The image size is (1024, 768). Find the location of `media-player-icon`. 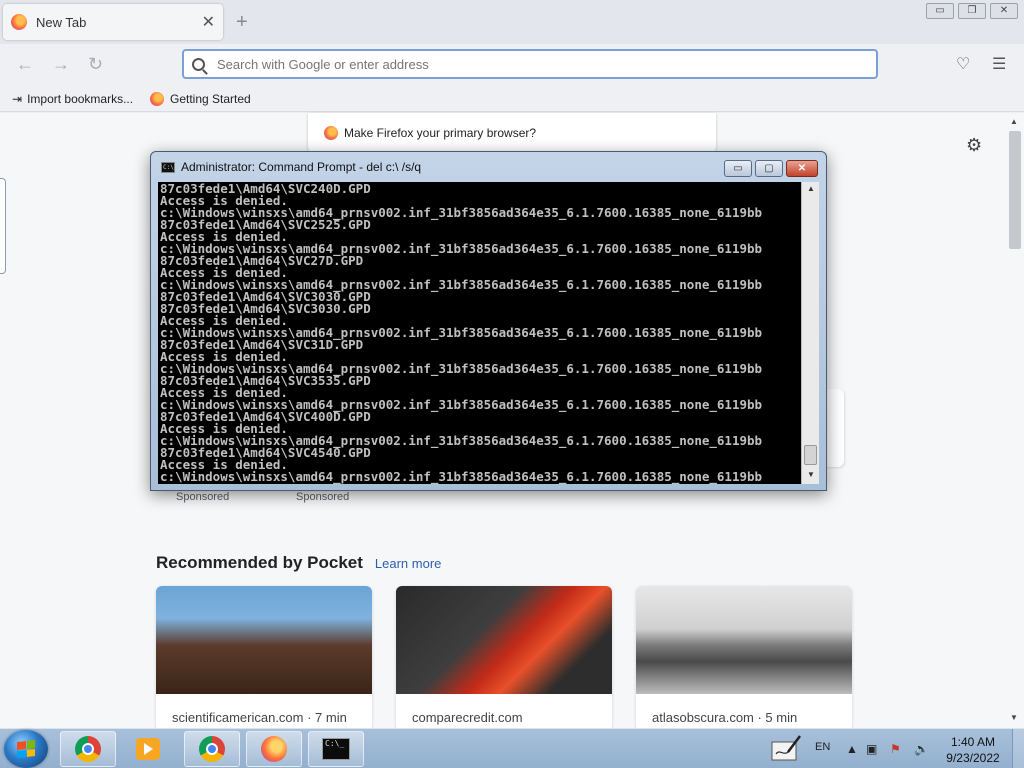

media-player-icon is located at coordinates (148, 749).